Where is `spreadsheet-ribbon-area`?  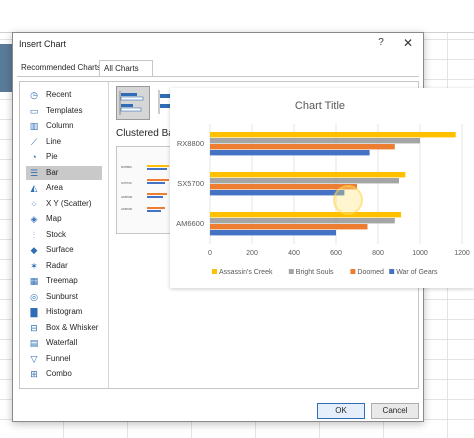 spreadsheet-ribbon-area is located at coordinates (237, 16).